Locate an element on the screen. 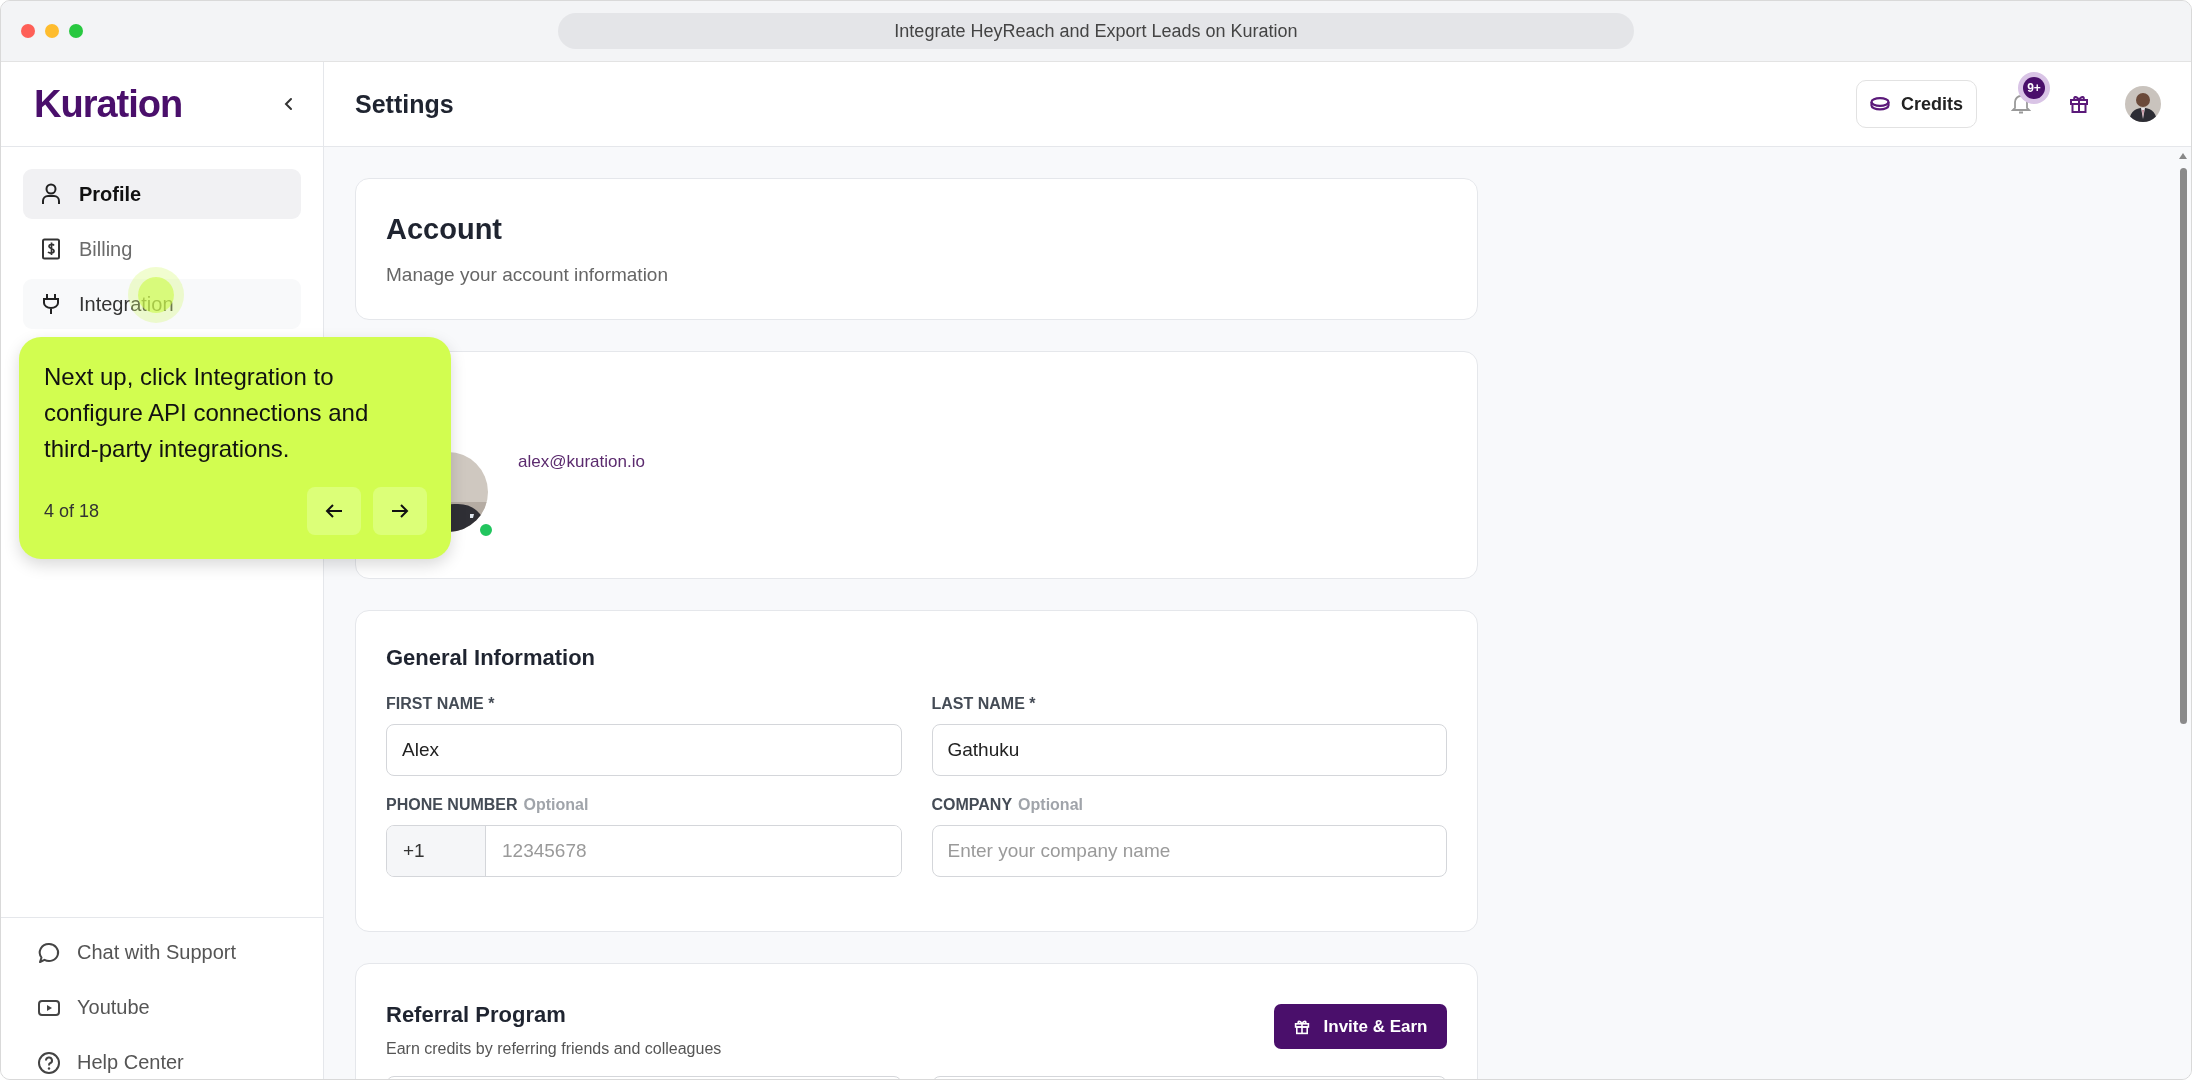  previous-button is located at coordinates (334, 511).